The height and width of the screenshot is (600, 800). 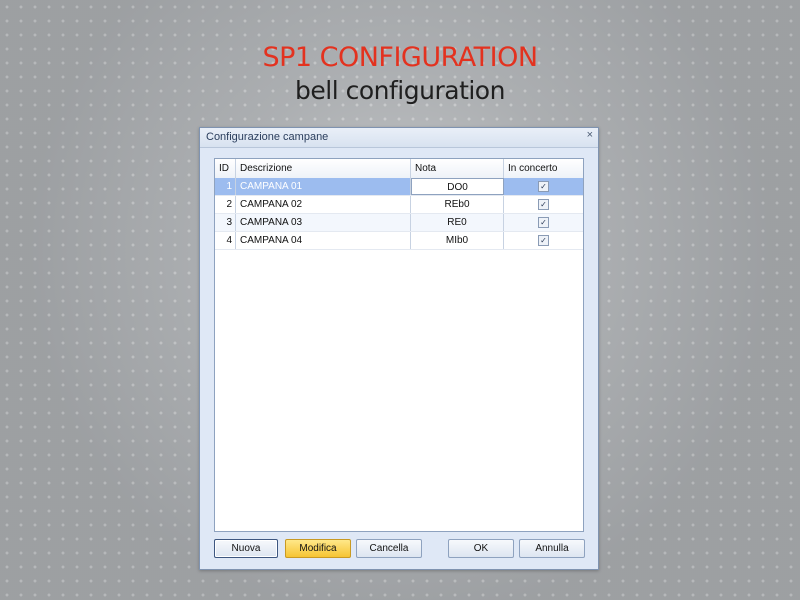 I want to click on table-row: 4 CAMPANA 04 MIb0 ✓, so click(x=399, y=241).